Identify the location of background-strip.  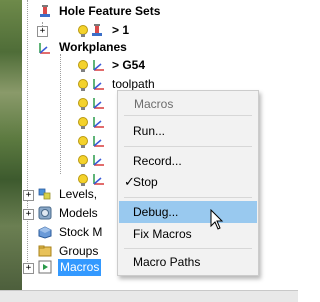
(11, 145).